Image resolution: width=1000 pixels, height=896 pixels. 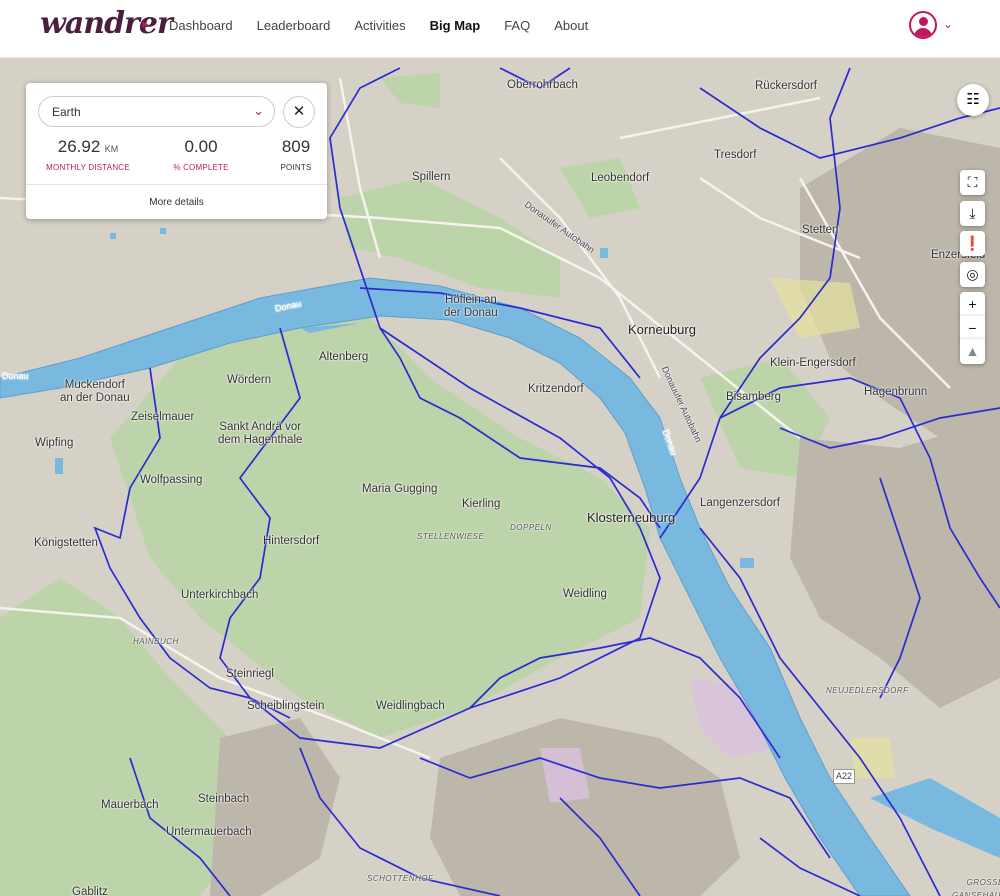 I want to click on monthly-distance-label: MONTHLY DISTANCE, so click(x=88, y=167).